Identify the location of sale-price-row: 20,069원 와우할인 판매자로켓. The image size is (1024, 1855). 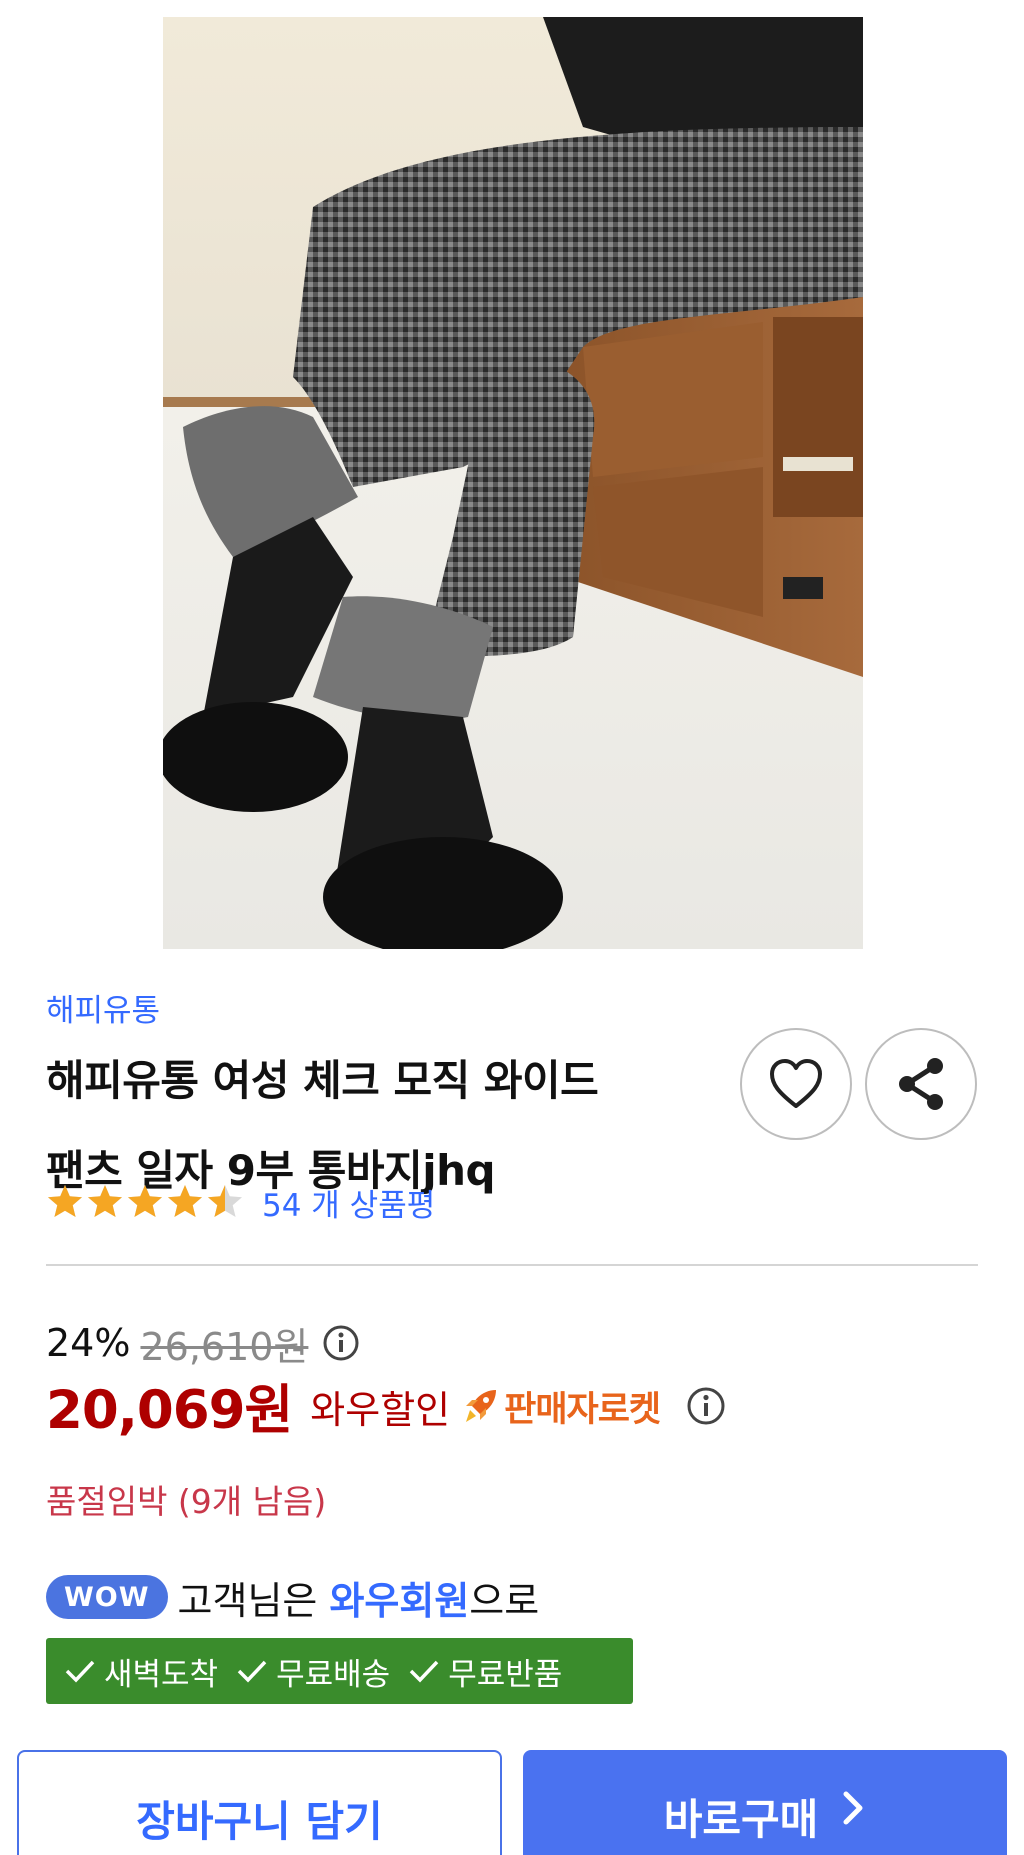
(386, 1406).